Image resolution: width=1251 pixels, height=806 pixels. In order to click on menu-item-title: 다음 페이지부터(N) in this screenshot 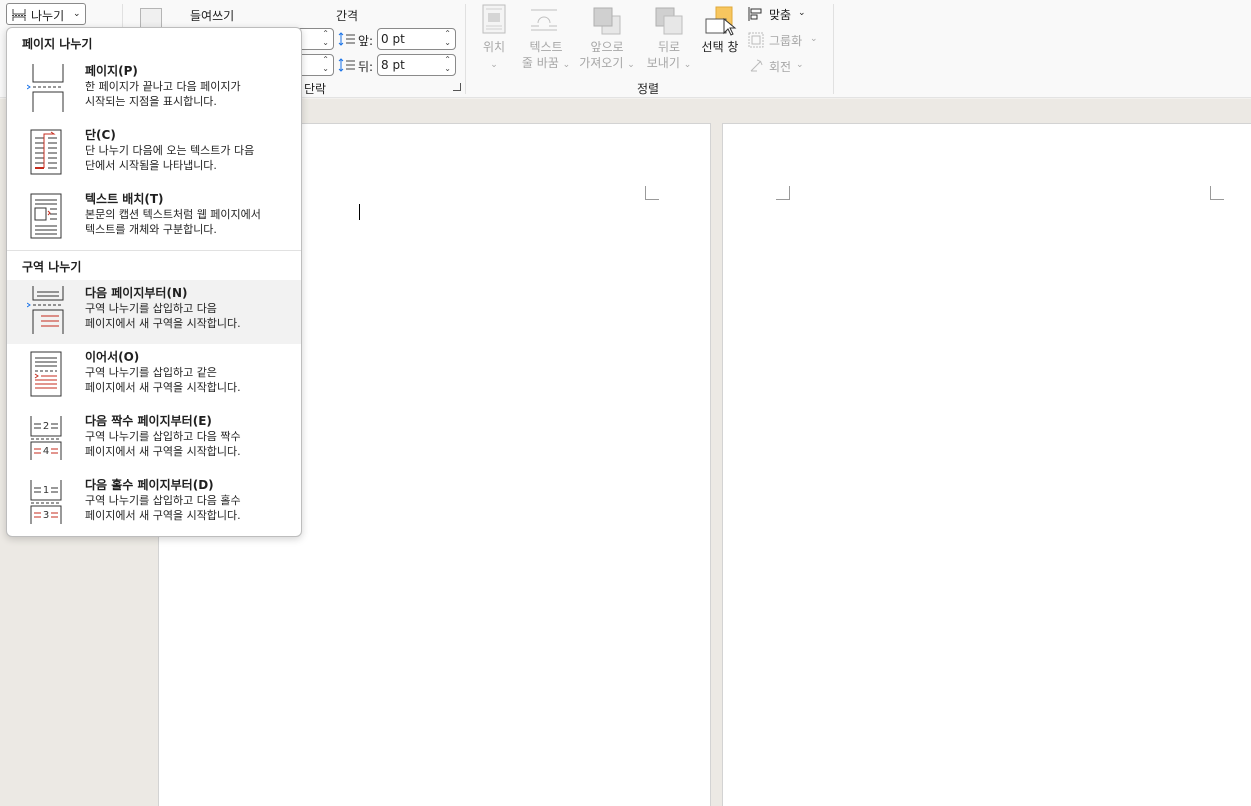, I will do `click(136, 293)`.